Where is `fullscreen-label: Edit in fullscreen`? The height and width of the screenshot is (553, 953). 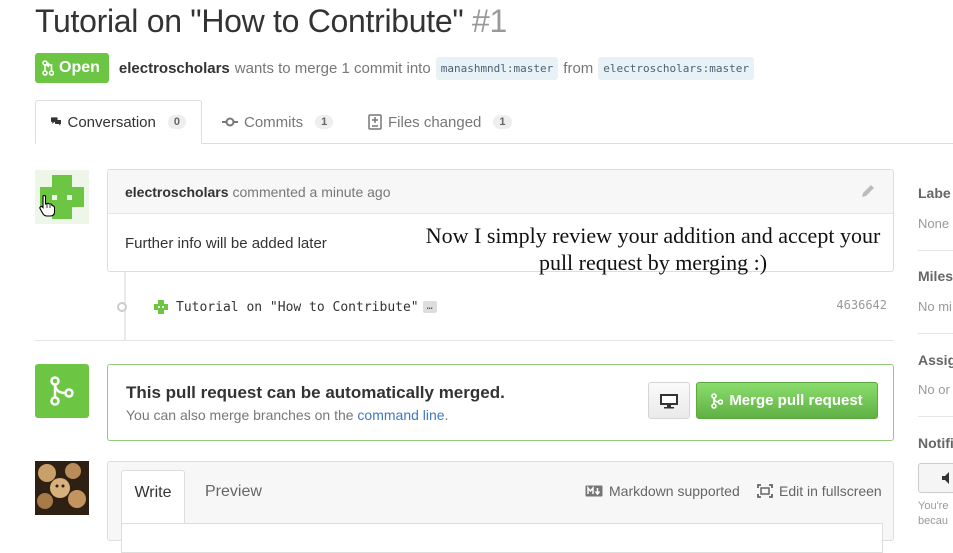
fullscreen-label: Edit in fullscreen is located at coordinates (830, 491).